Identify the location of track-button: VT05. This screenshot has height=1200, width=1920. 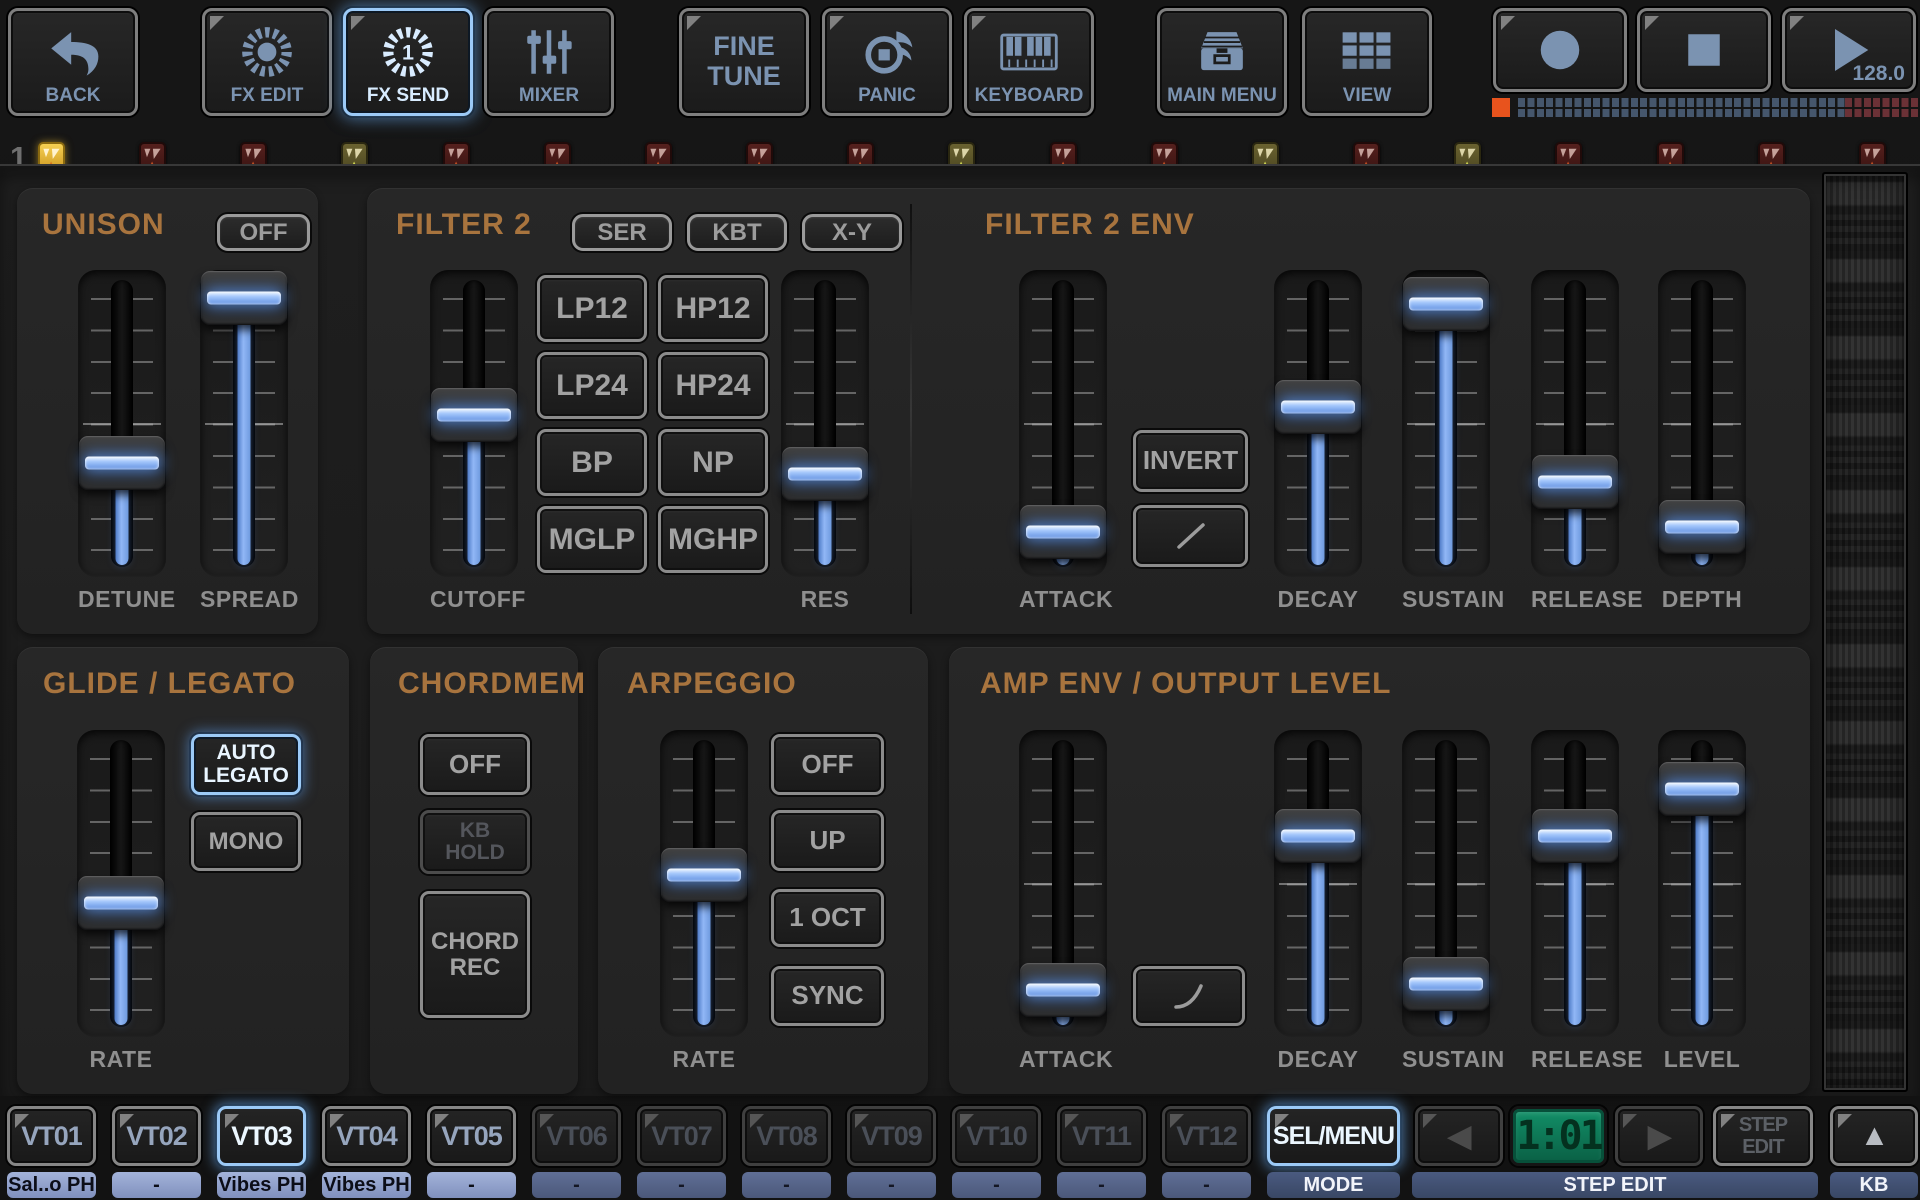
(471, 1136).